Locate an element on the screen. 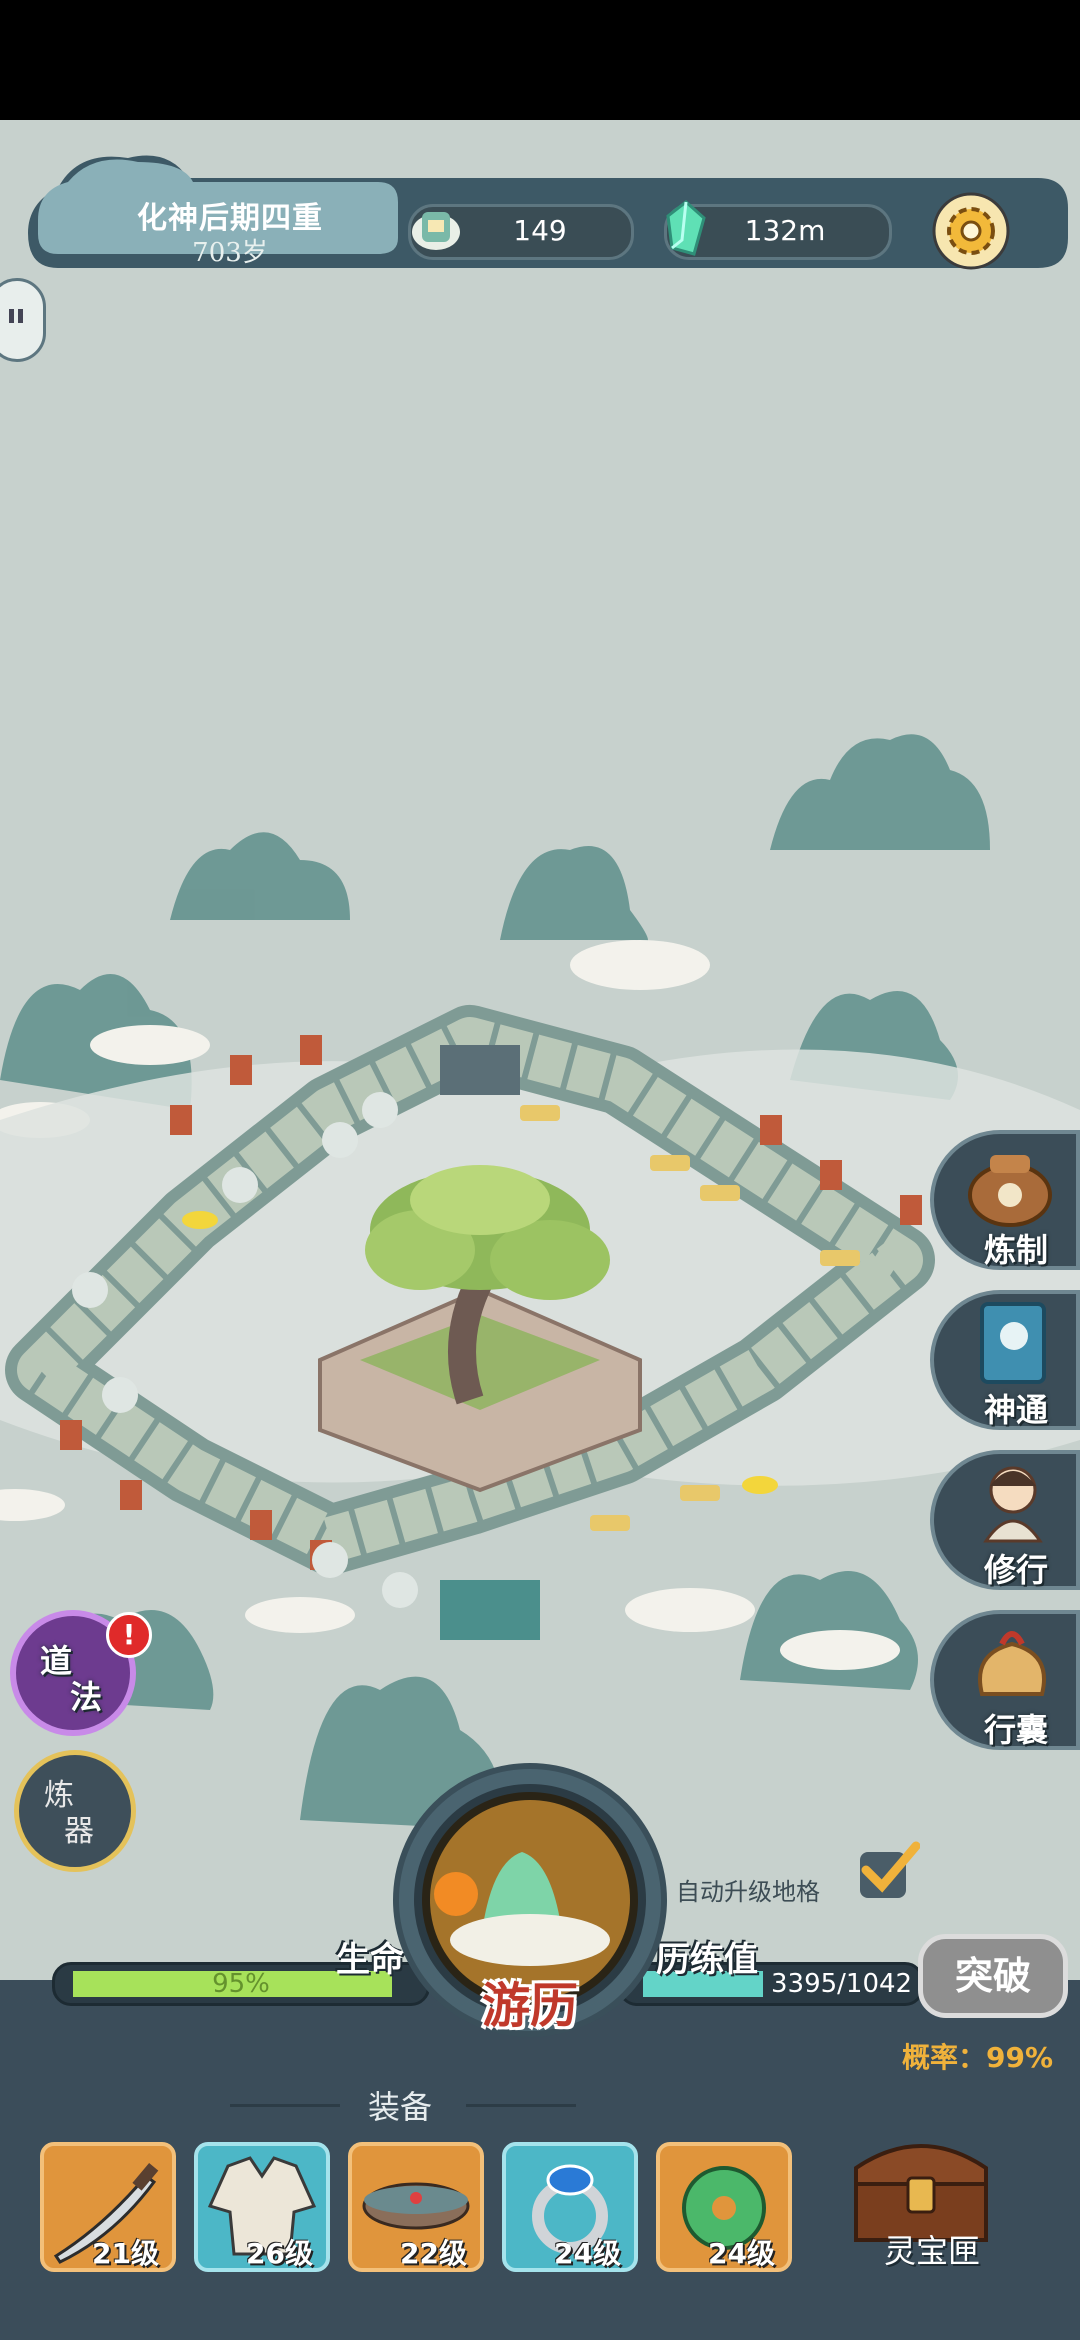  forge-label-2: 器 is located at coordinates (79, 1831).